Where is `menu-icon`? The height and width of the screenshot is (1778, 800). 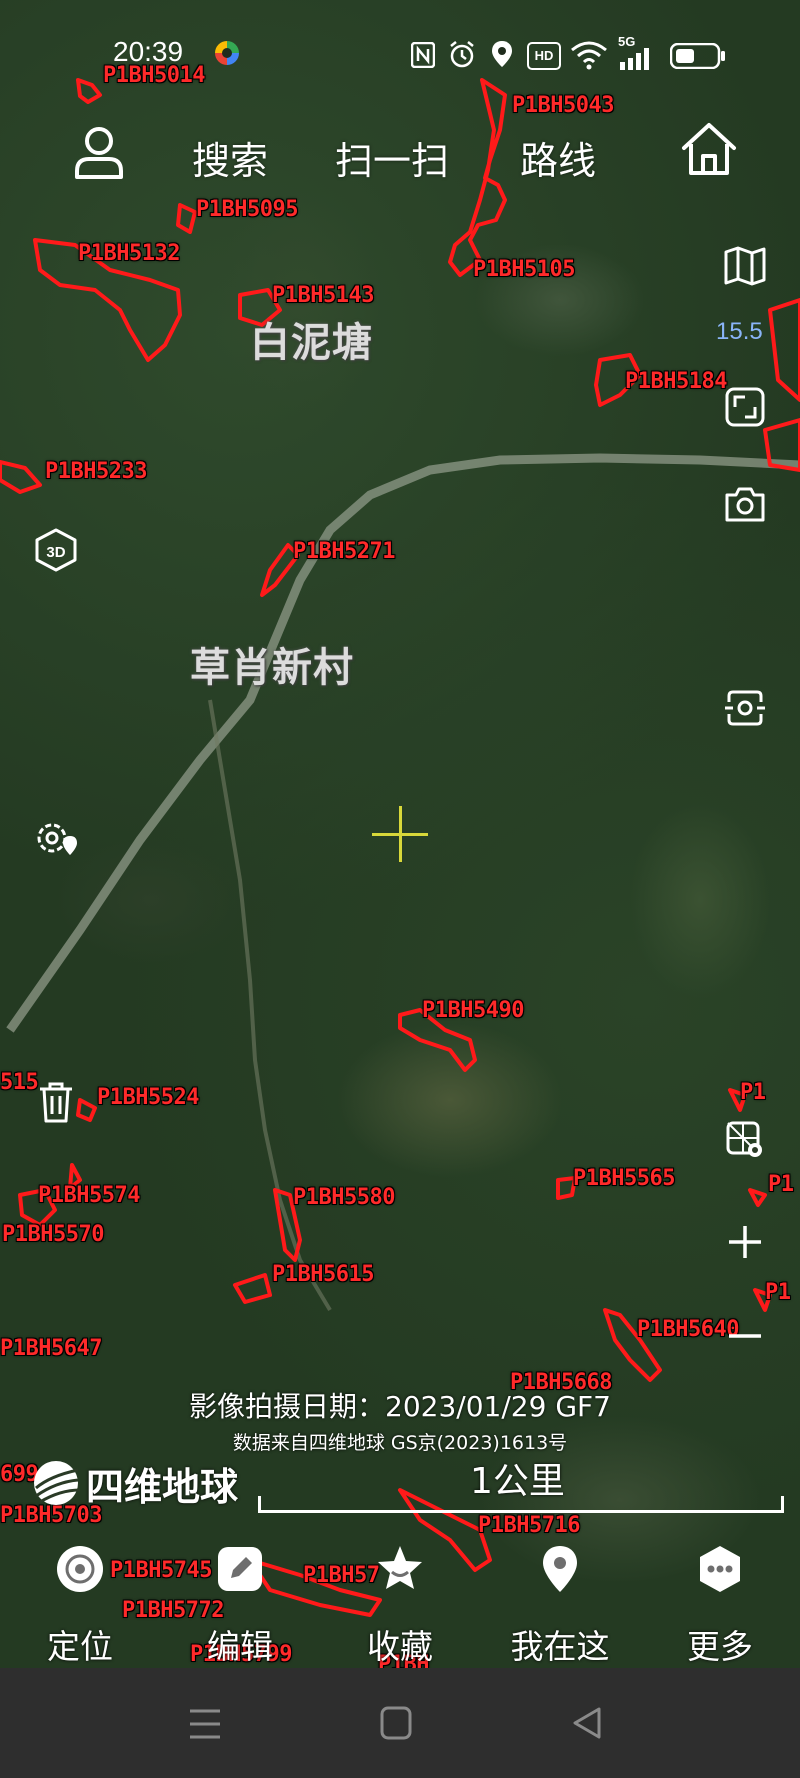
menu-icon is located at coordinates (205, 1724).